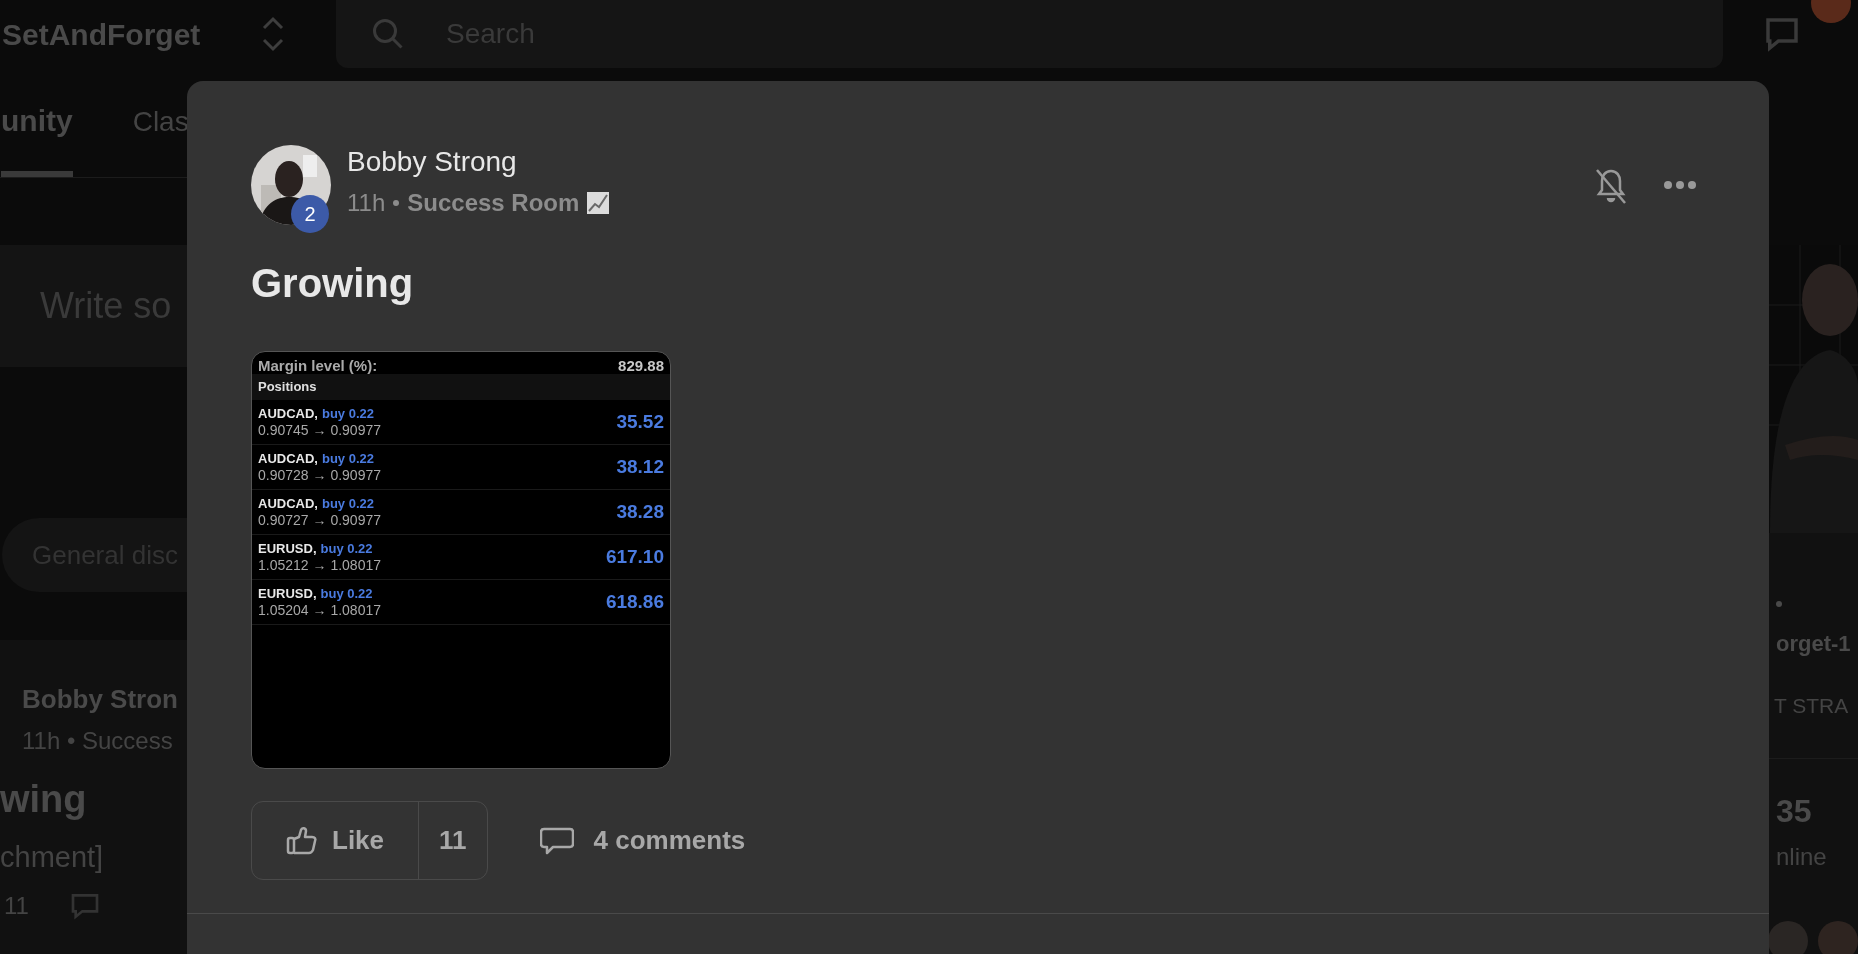 This screenshot has width=1858, height=954. I want to click on price-range: 0.90745 → 0.90977, so click(319, 430).